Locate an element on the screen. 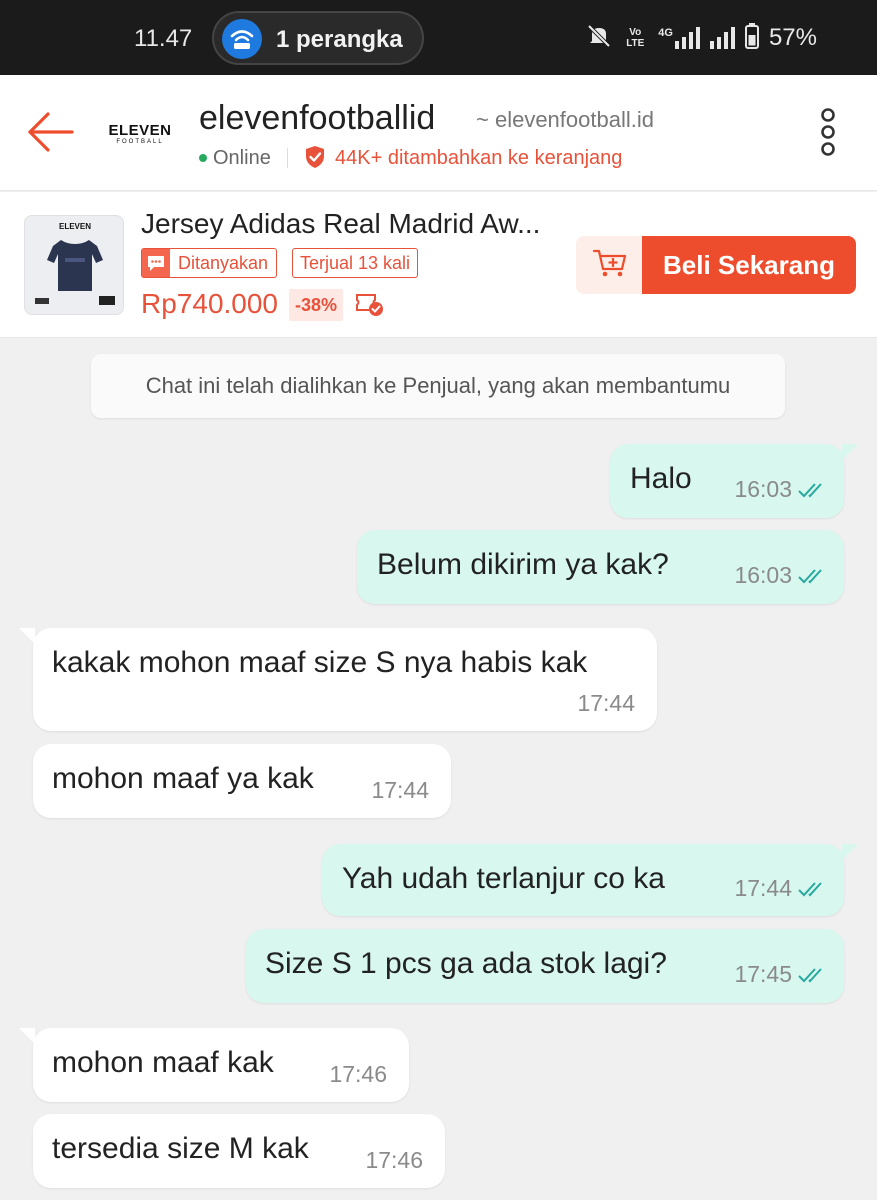 The image size is (877, 1200). shop-logo-text: ELEVEN is located at coordinates (140, 130).